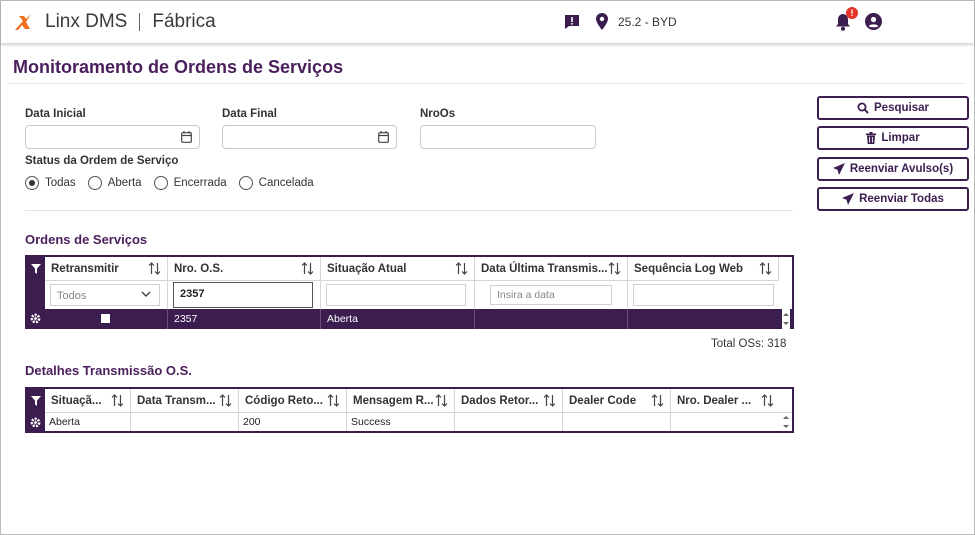 The width and height of the screenshot is (975, 535). I want to click on col-retransmitir: Retransmitir, so click(106, 269).